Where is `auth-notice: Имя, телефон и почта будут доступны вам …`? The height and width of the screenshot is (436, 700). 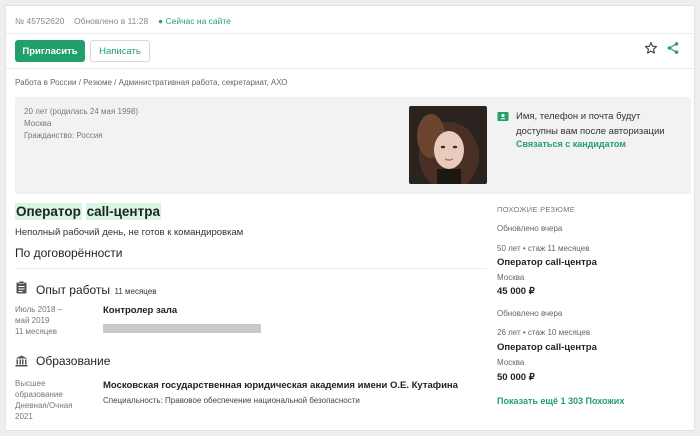
auth-notice: Имя, телефон и почта будут доступны вам … is located at coordinates (590, 124).